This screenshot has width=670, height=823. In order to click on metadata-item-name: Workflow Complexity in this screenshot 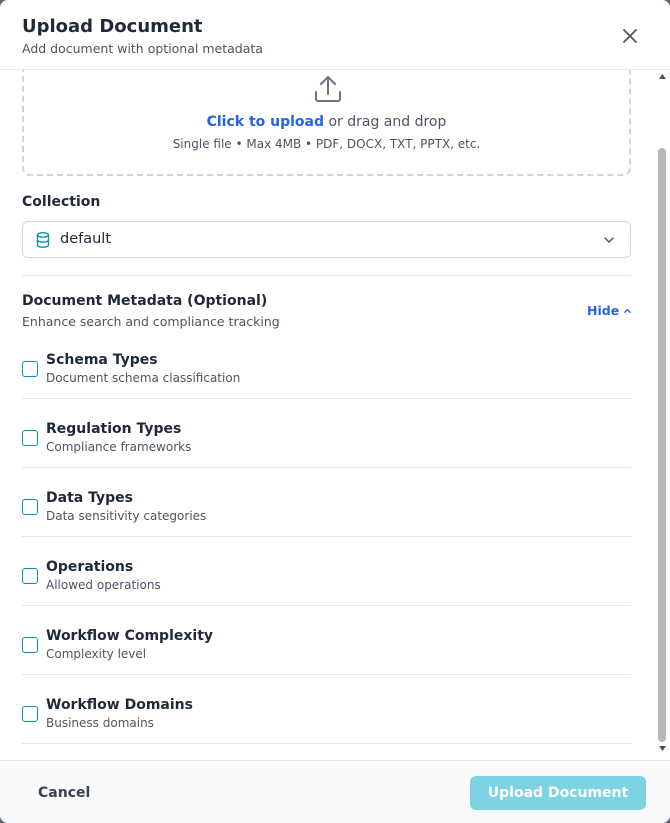, I will do `click(130, 636)`.